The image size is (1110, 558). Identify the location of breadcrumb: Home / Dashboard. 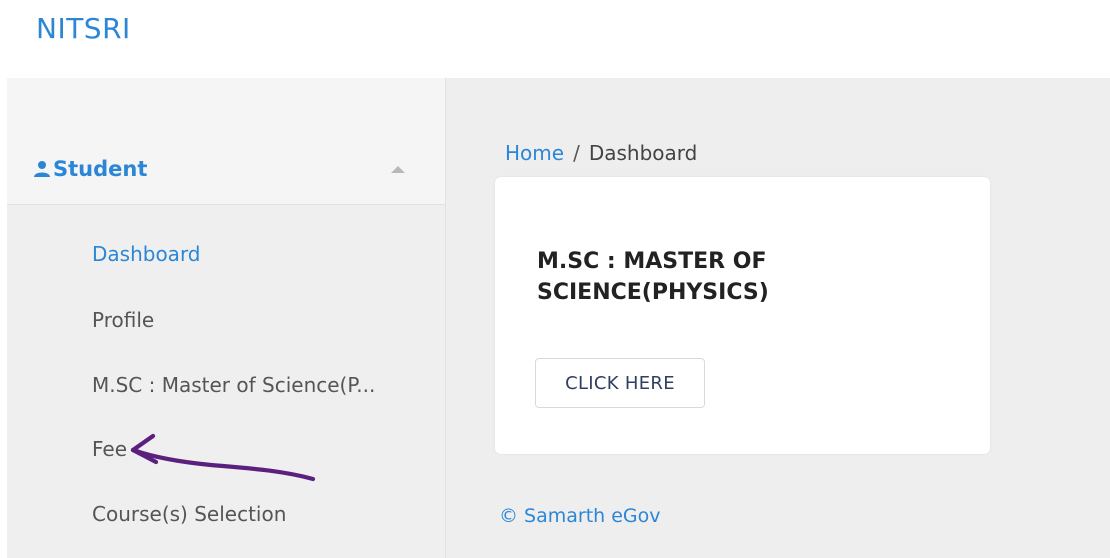
(601, 153).